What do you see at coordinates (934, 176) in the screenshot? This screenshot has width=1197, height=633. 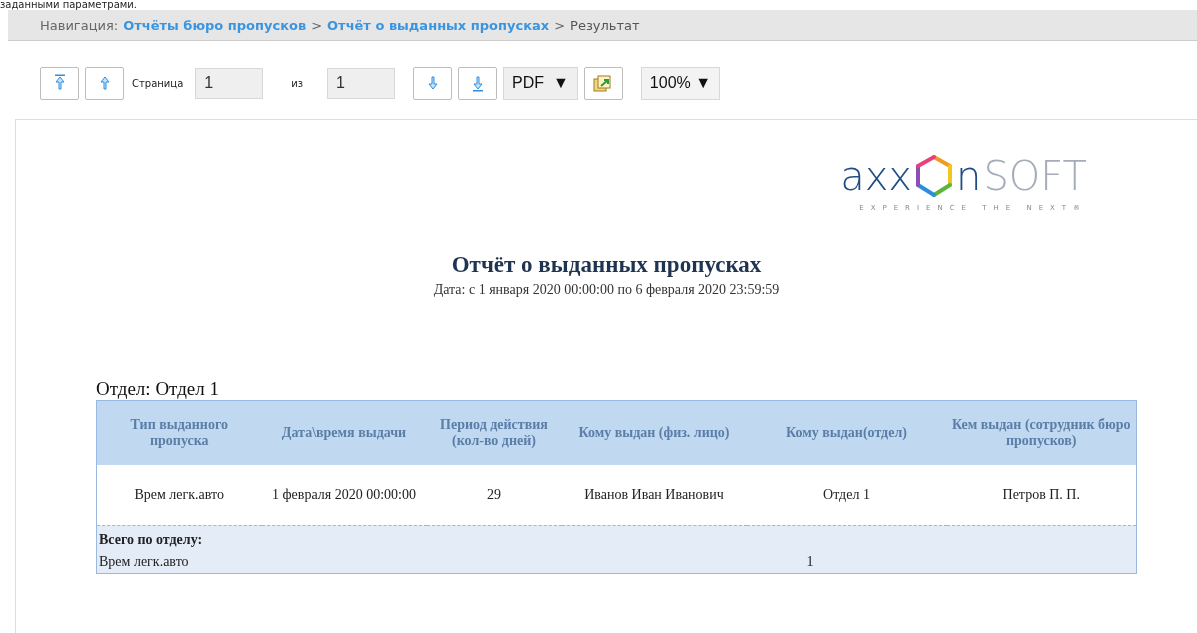 I see `hexagon-logo-icon` at bounding box center [934, 176].